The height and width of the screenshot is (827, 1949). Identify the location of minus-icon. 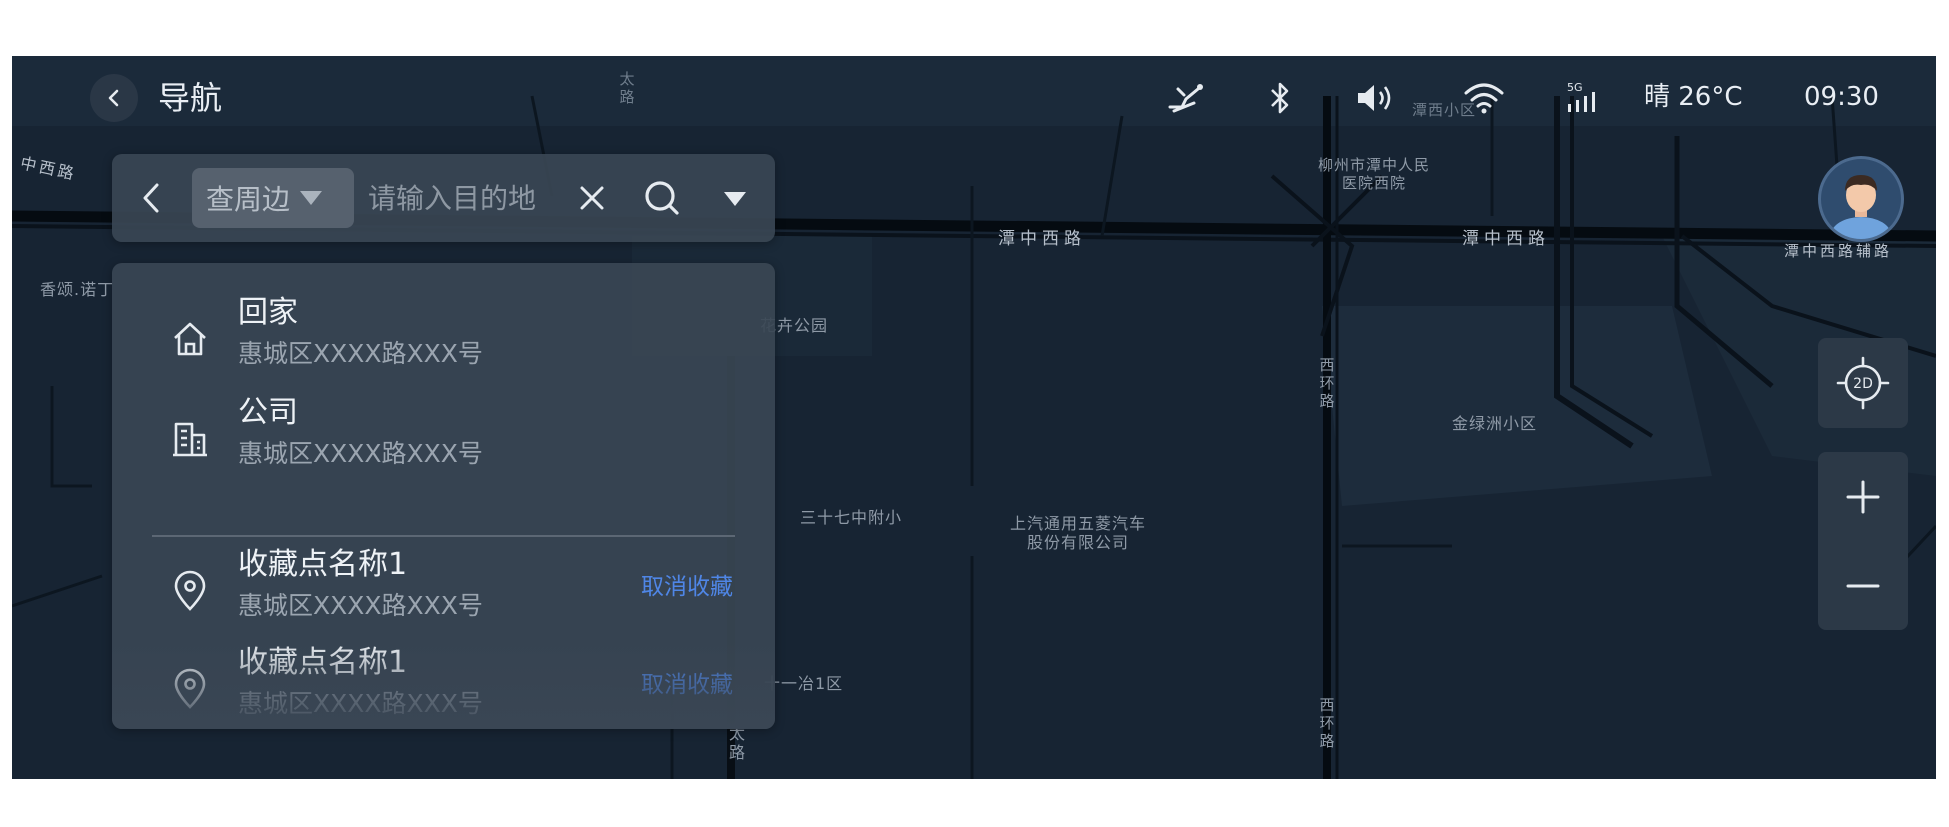
(1863, 585).